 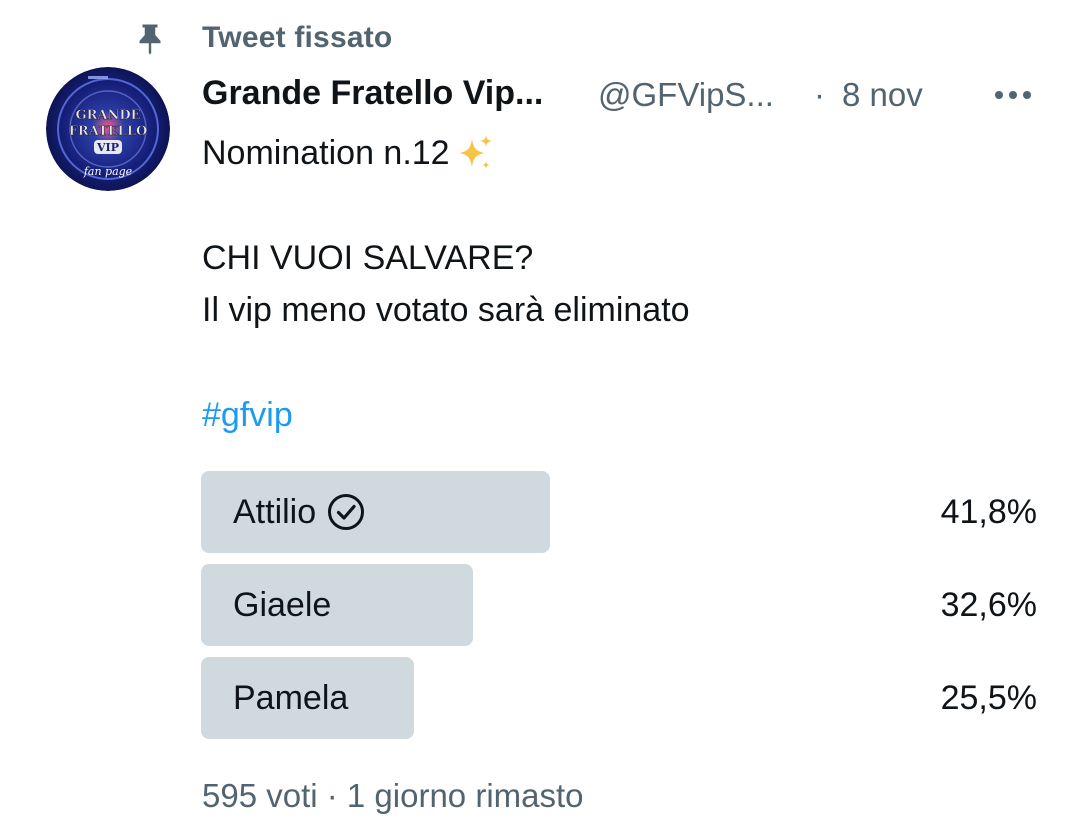 I want to click on avatar-logo-line1: GRANDE, so click(x=107, y=115).